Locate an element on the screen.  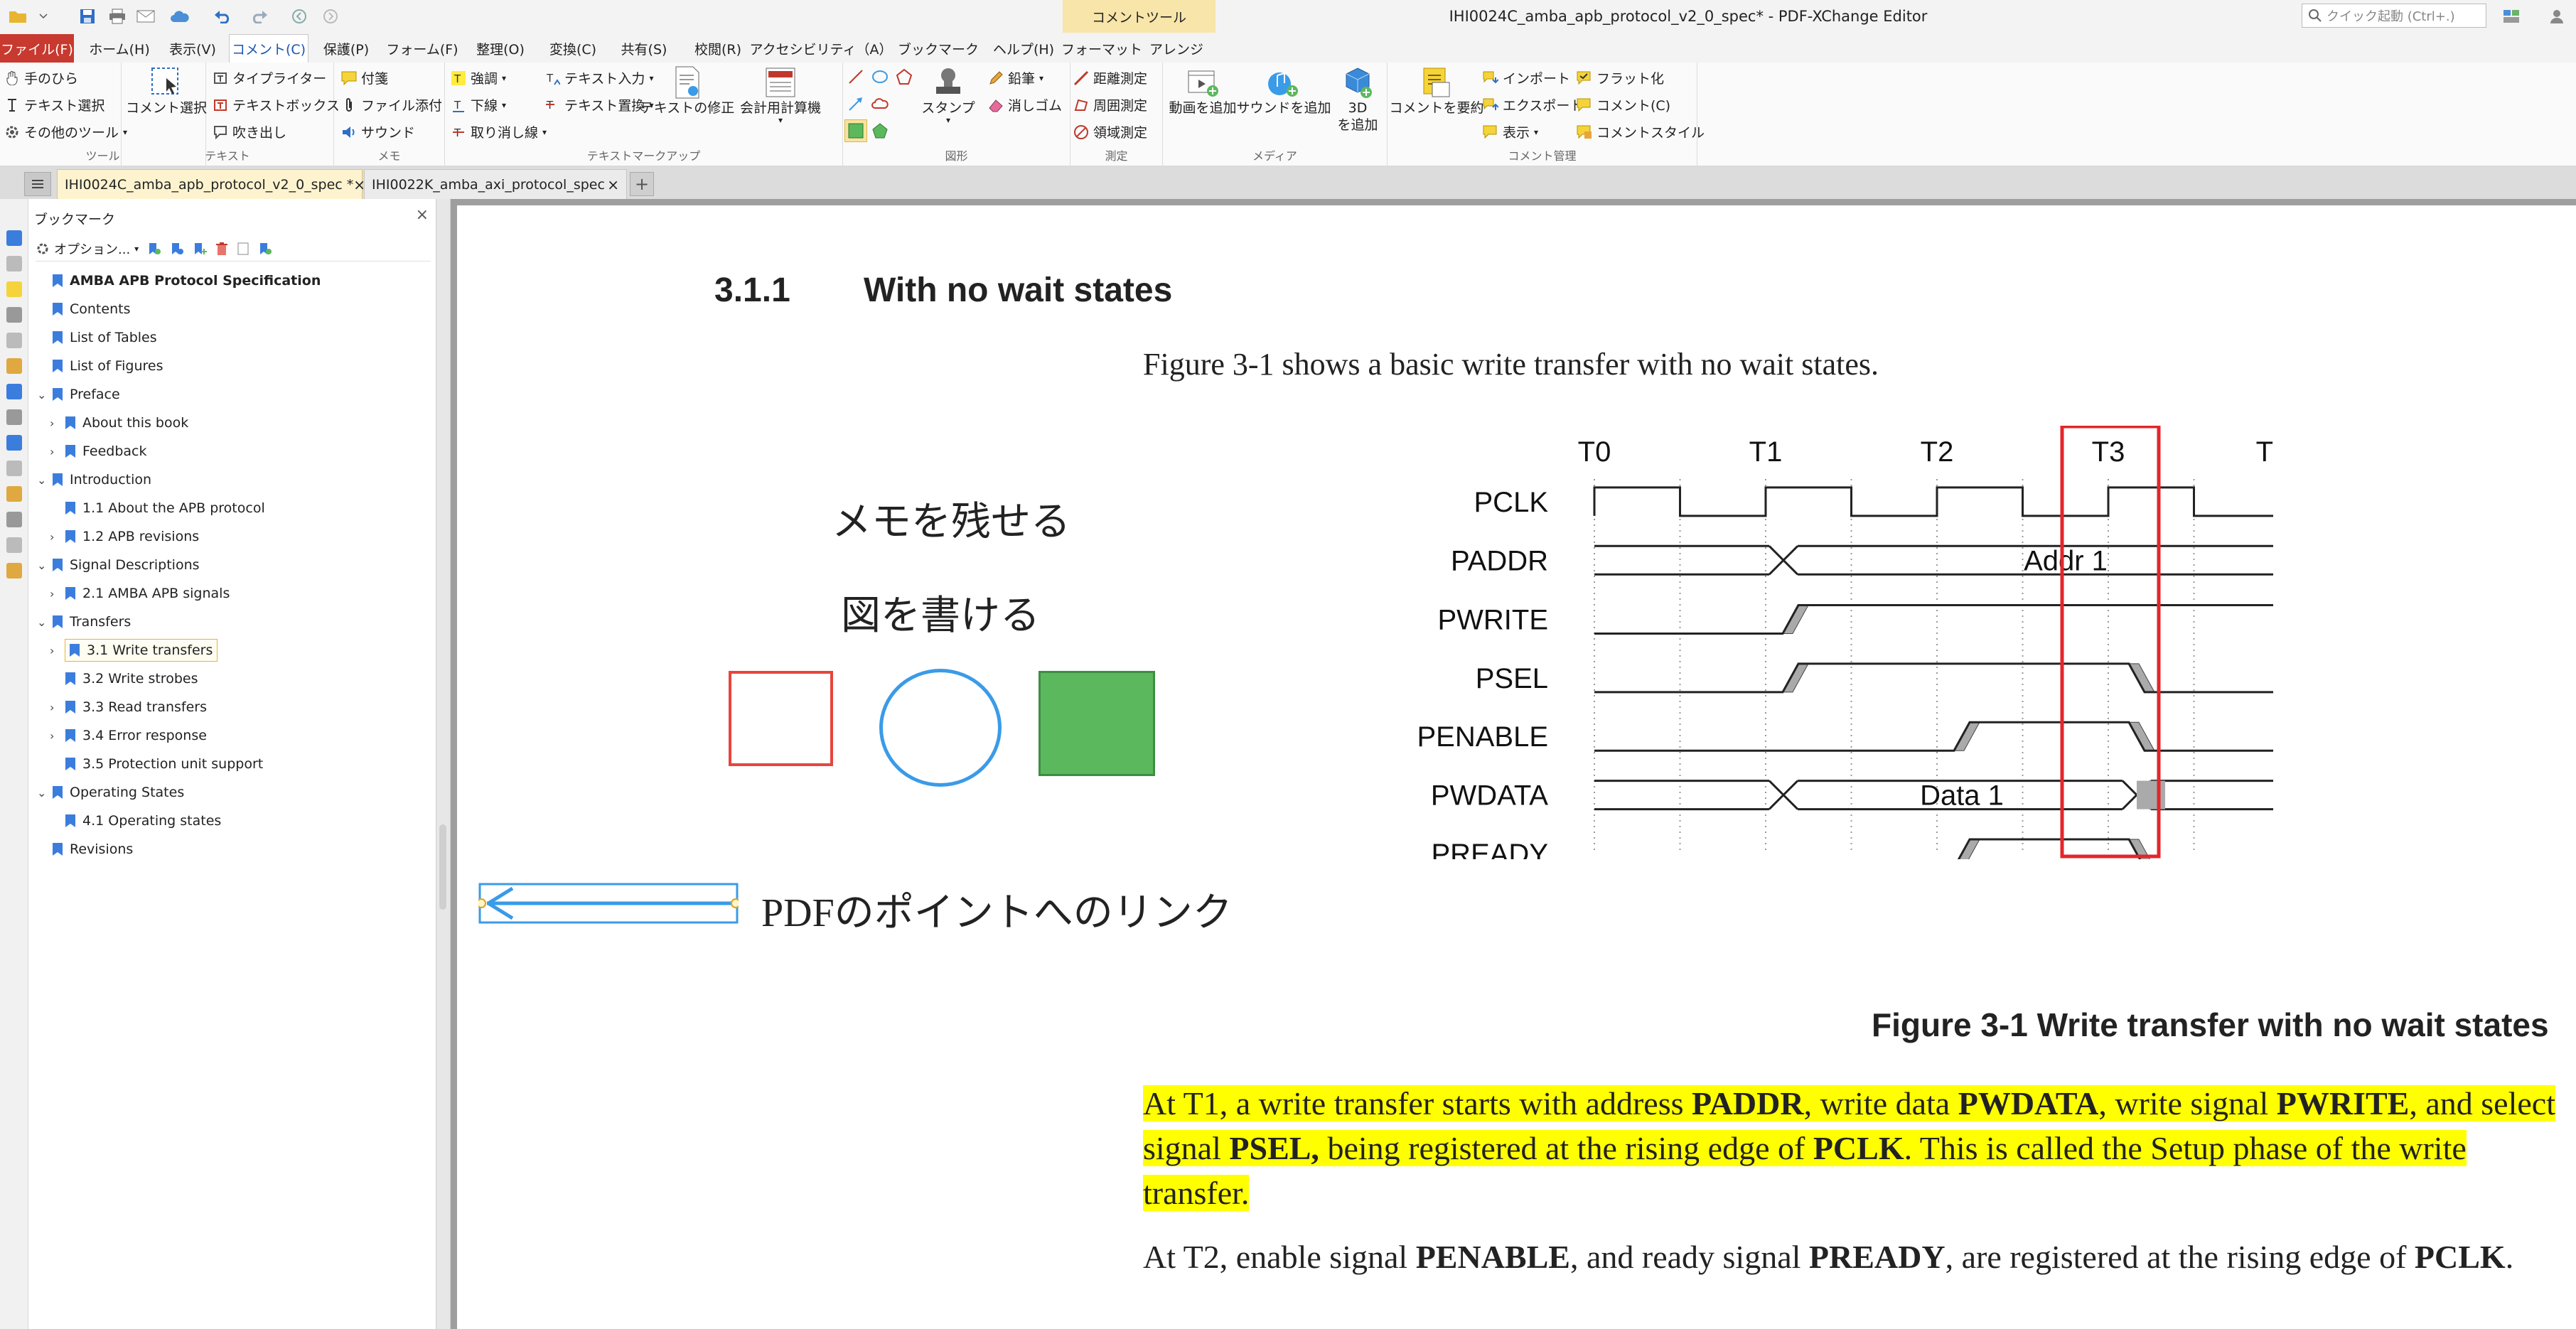
comments-button: コメント(C) is located at coordinates (1623, 104).